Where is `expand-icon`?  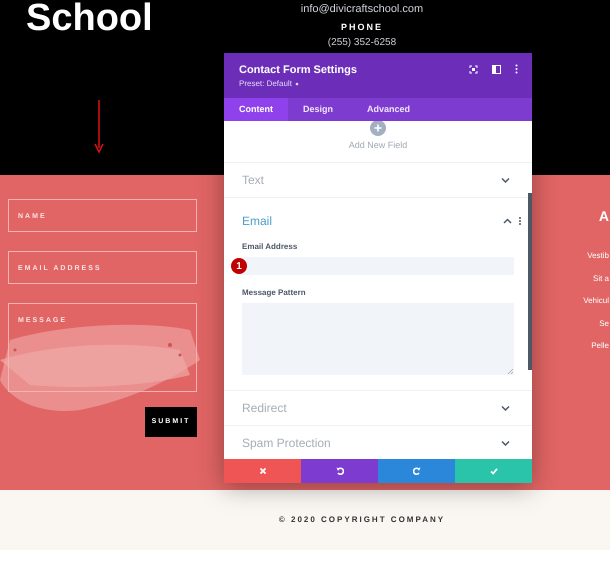
expand-icon is located at coordinates (473, 69).